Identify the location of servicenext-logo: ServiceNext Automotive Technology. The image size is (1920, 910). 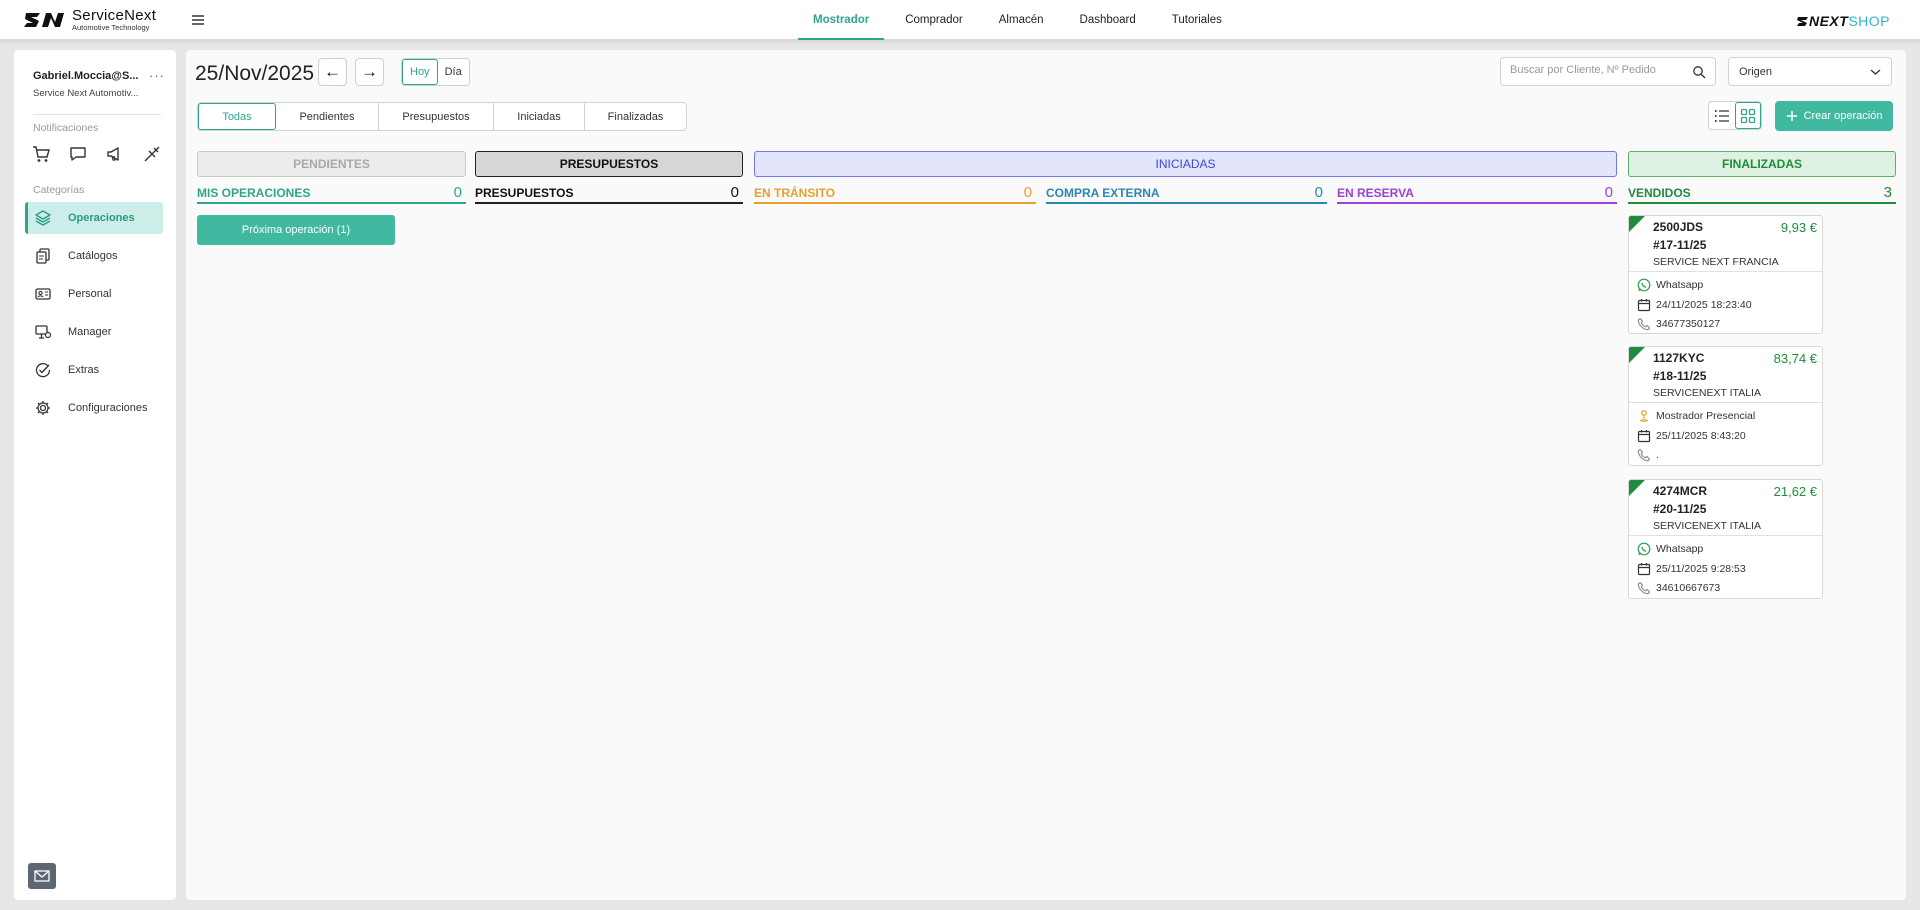
(90, 20).